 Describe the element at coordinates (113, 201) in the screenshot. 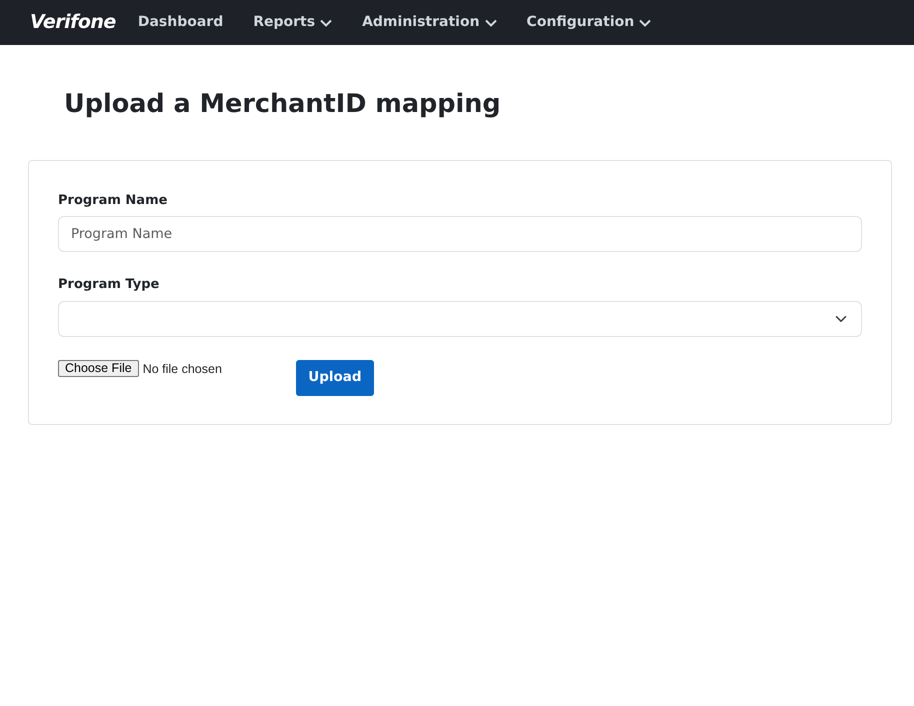

I see `field-label: Program Name` at that location.